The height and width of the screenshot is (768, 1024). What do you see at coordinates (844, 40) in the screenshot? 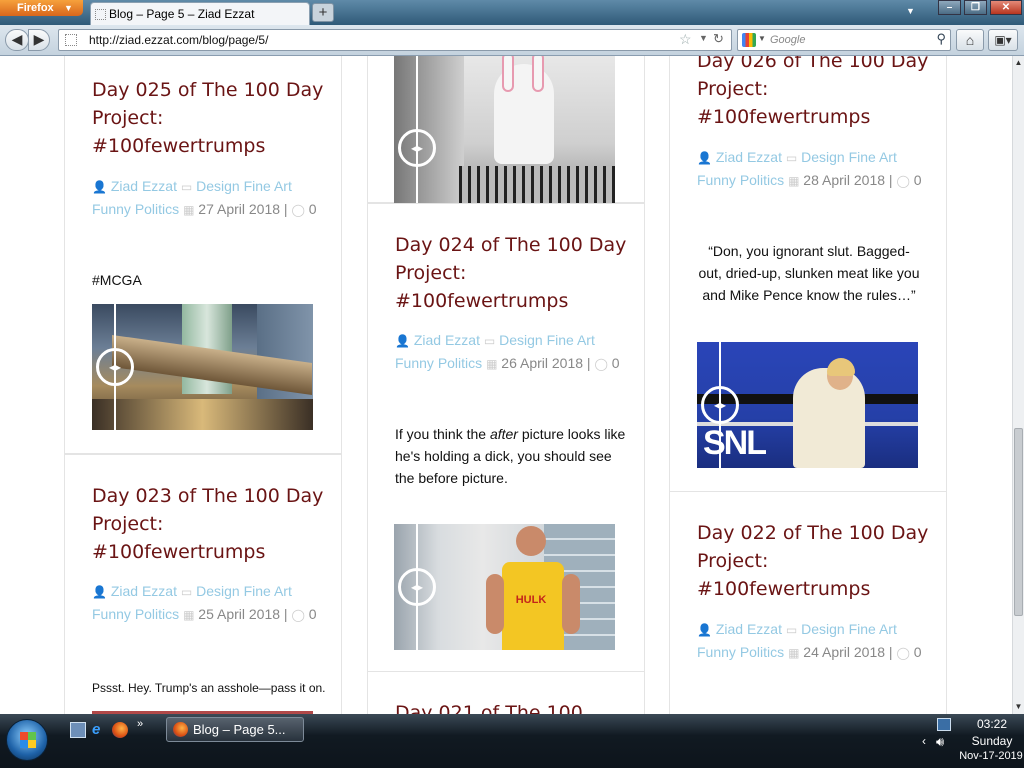
I see `search-bar: ▼ Google ⚲` at bounding box center [844, 40].